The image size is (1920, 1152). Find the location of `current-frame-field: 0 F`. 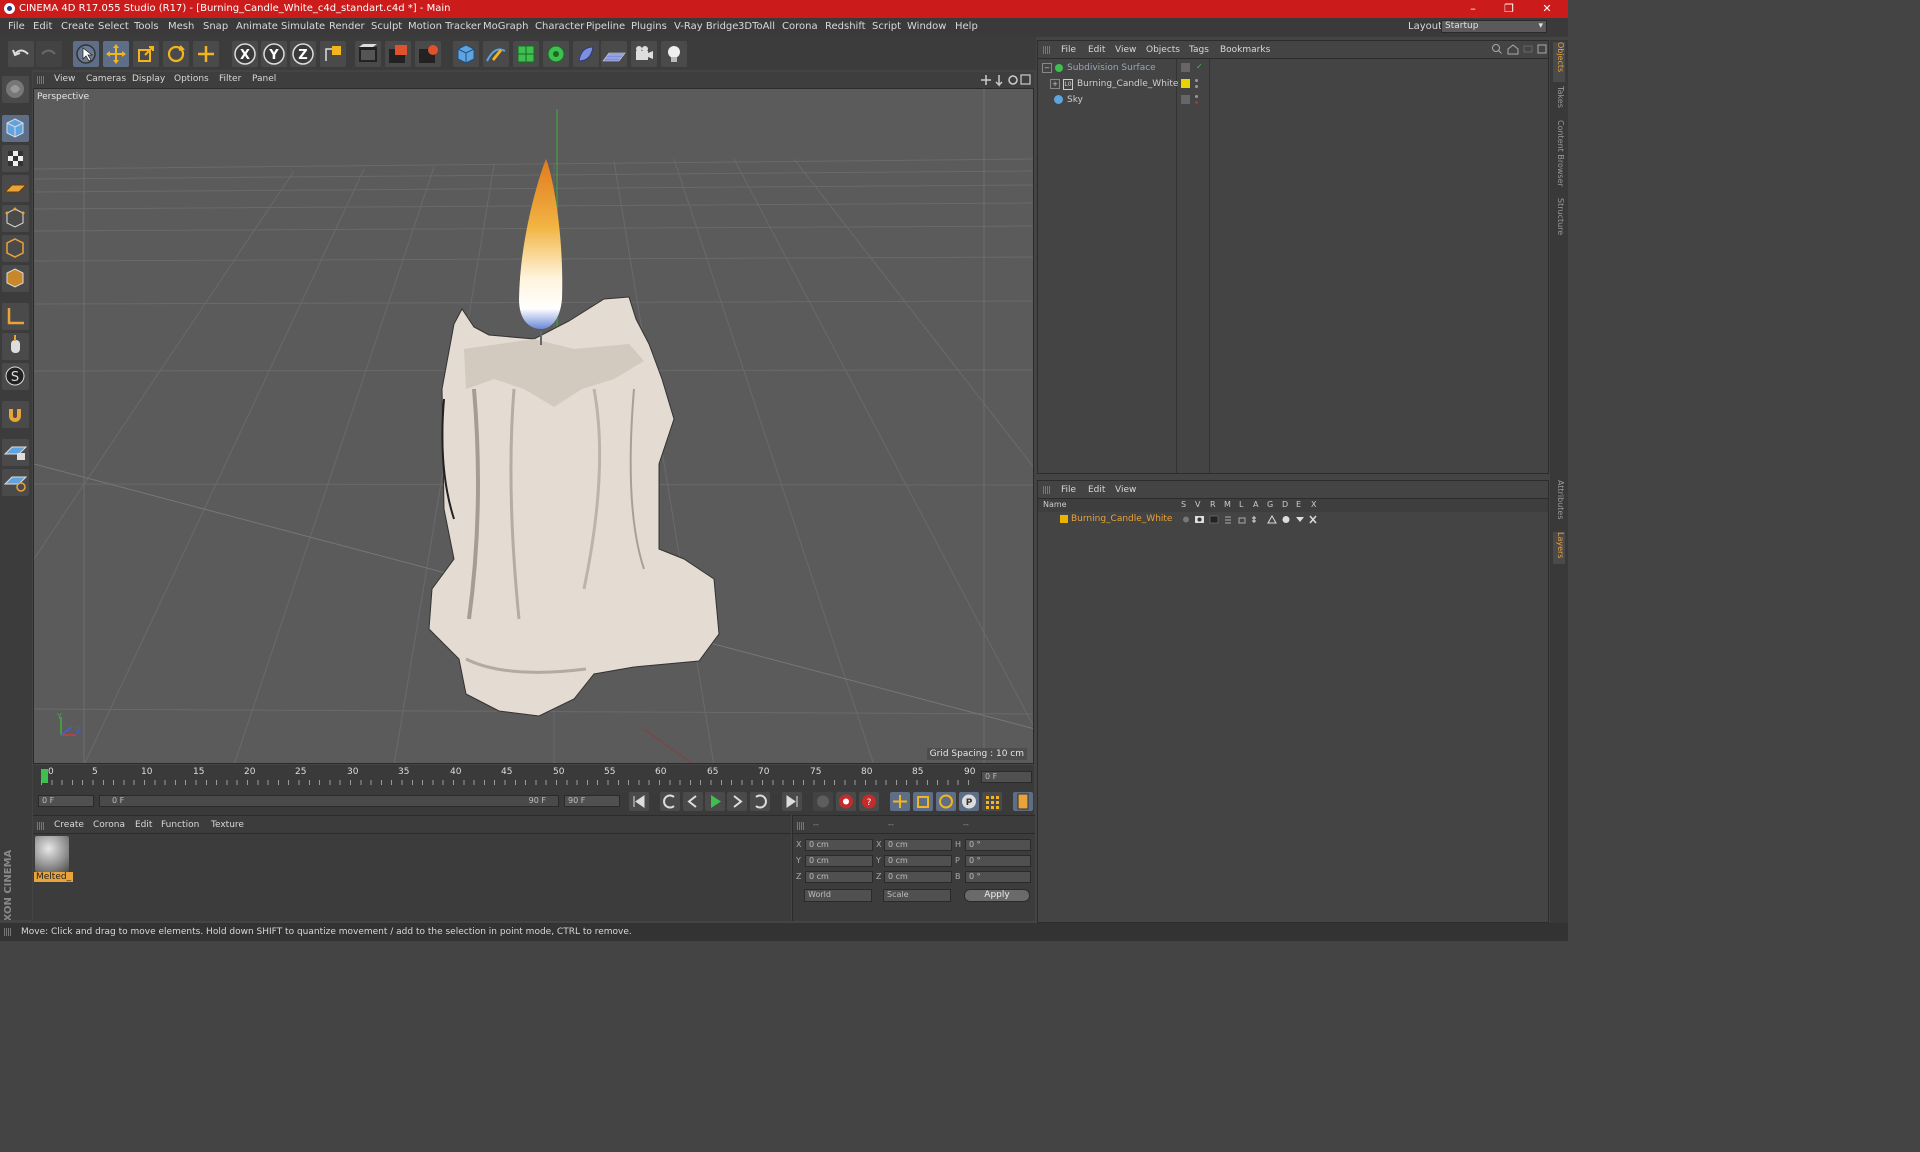

current-frame-field: 0 F is located at coordinates (1006, 777).